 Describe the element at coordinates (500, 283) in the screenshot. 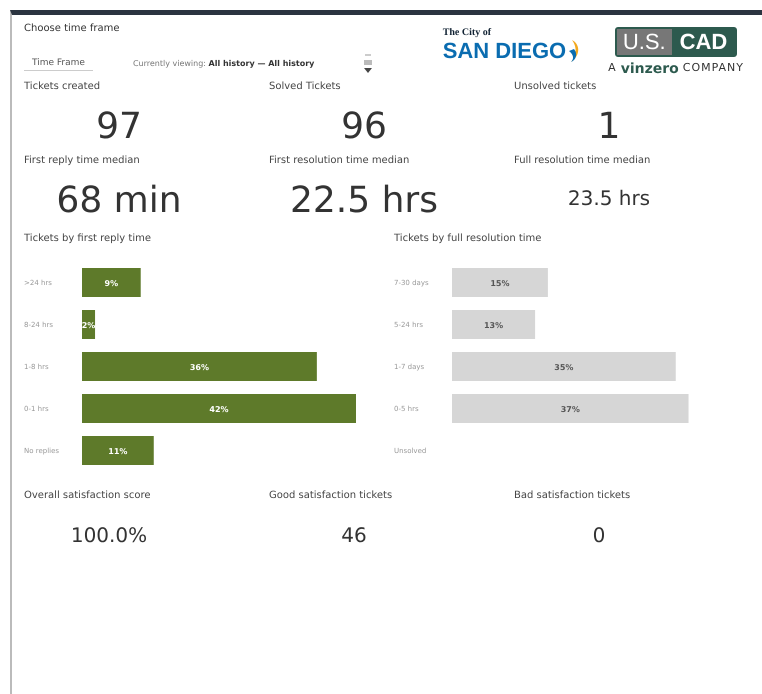

I see `data-label: 15%` at that location.